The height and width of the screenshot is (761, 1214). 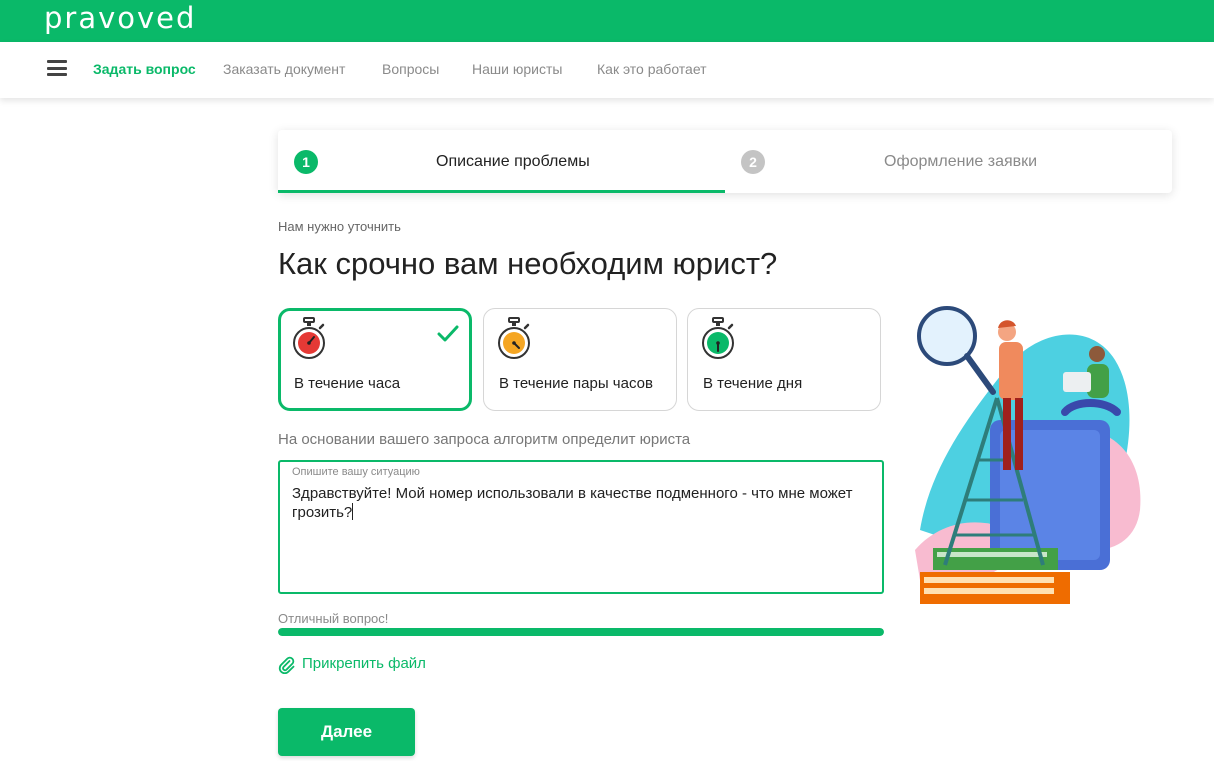 What do you see at coordinates (410, 69) in the screenshot?
I see `nav-questions: Вопросы` at bounding box center [410, 69].